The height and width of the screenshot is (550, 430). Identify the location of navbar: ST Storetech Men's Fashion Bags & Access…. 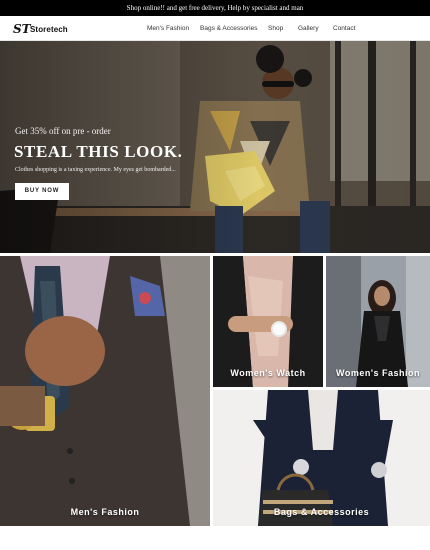
(215, 28).